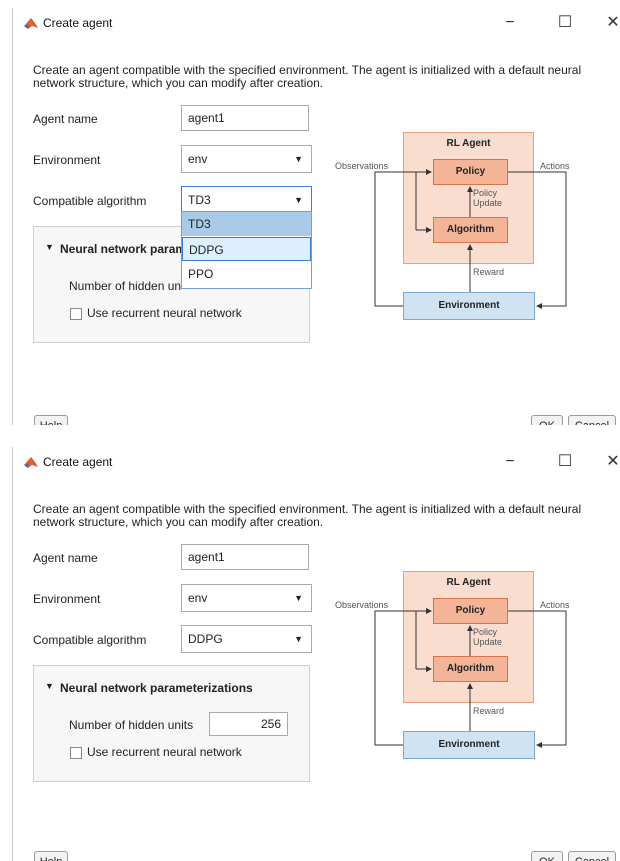  Describe the element at coordinates (199, 200) in the screenshot. I see `algorithm-value: TD3` at that location.